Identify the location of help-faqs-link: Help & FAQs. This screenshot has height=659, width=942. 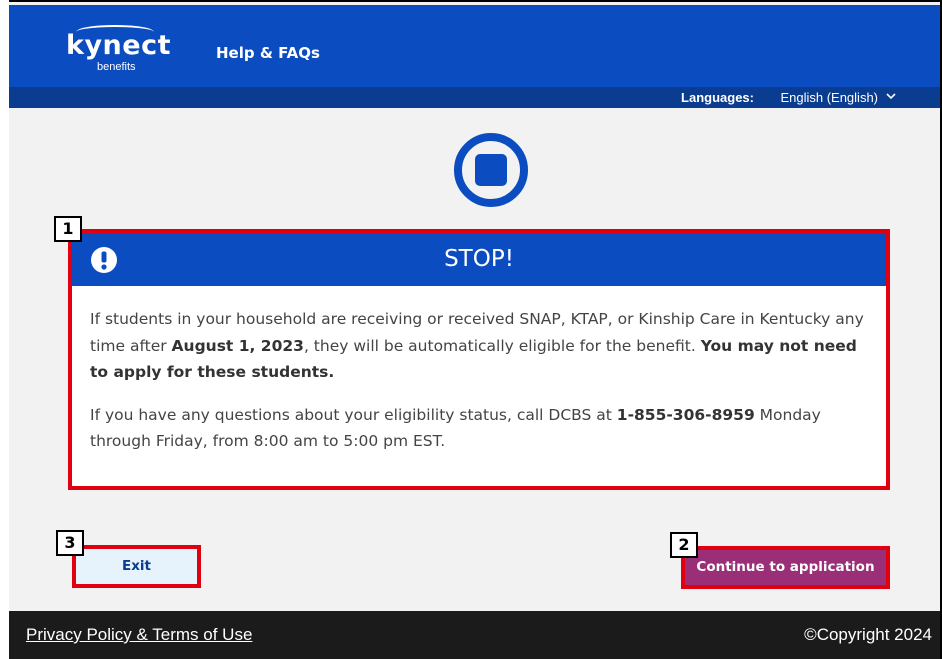
(268, 53).